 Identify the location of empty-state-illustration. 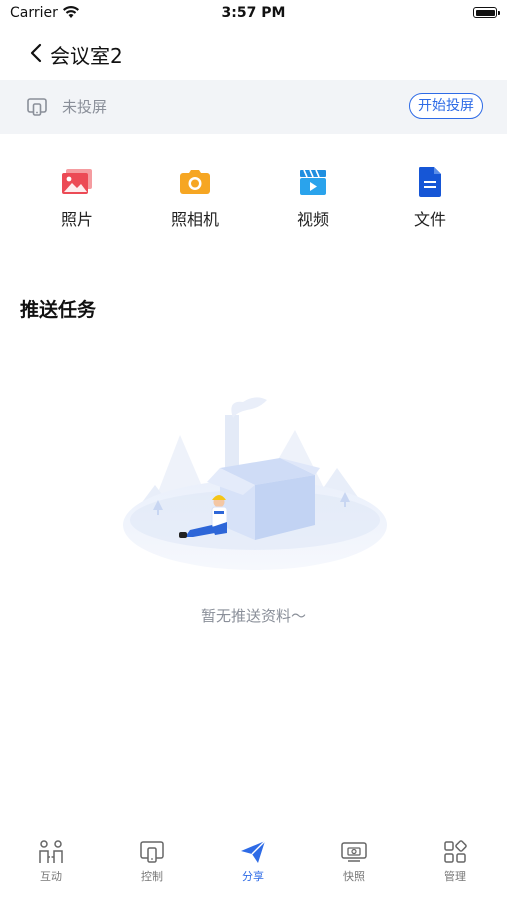
(255, 492).